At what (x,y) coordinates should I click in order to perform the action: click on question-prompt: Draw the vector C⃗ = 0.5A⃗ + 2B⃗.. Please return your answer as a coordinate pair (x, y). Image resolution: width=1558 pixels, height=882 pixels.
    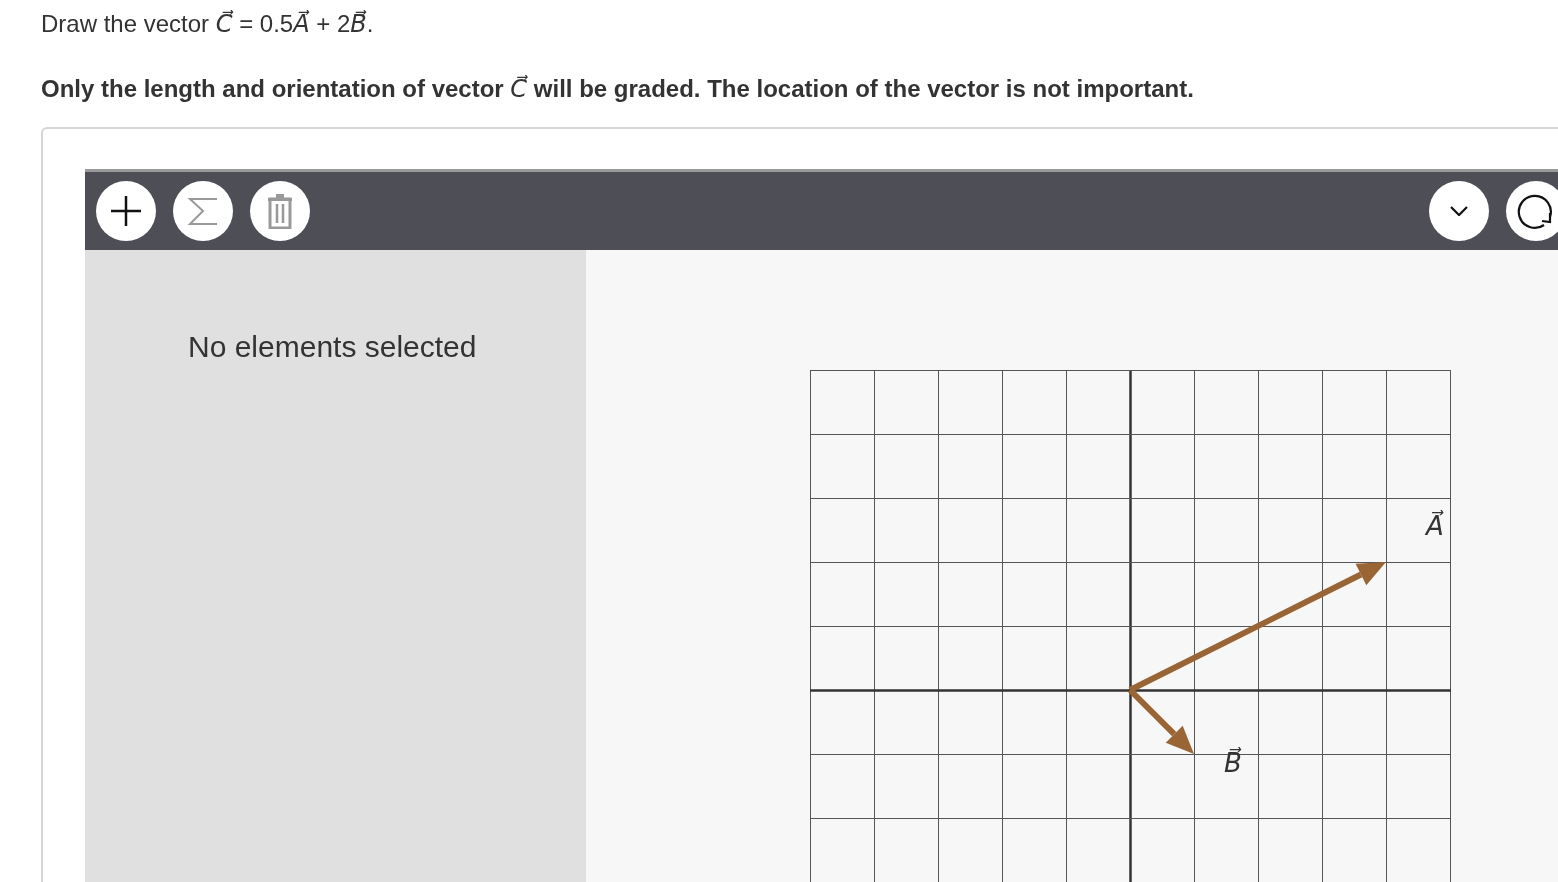
    Looking at the image, I should click on (208, 24).